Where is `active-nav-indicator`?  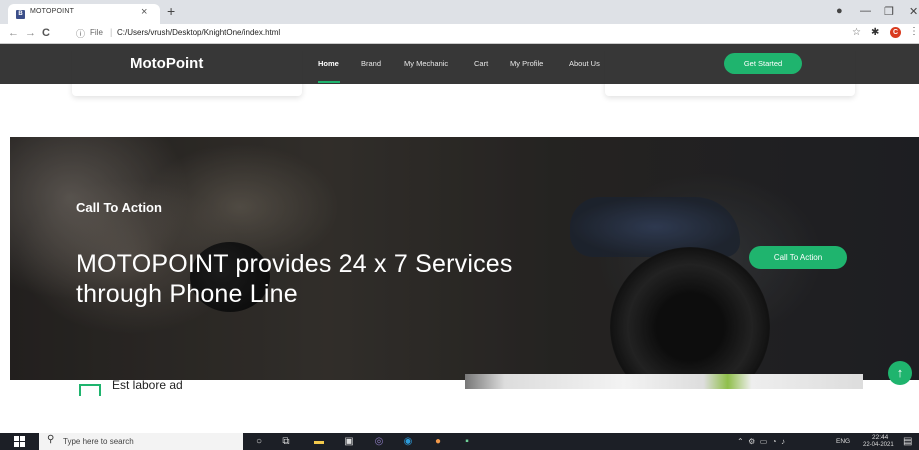
active-nav-indicator is located at coordinates (329, 82).